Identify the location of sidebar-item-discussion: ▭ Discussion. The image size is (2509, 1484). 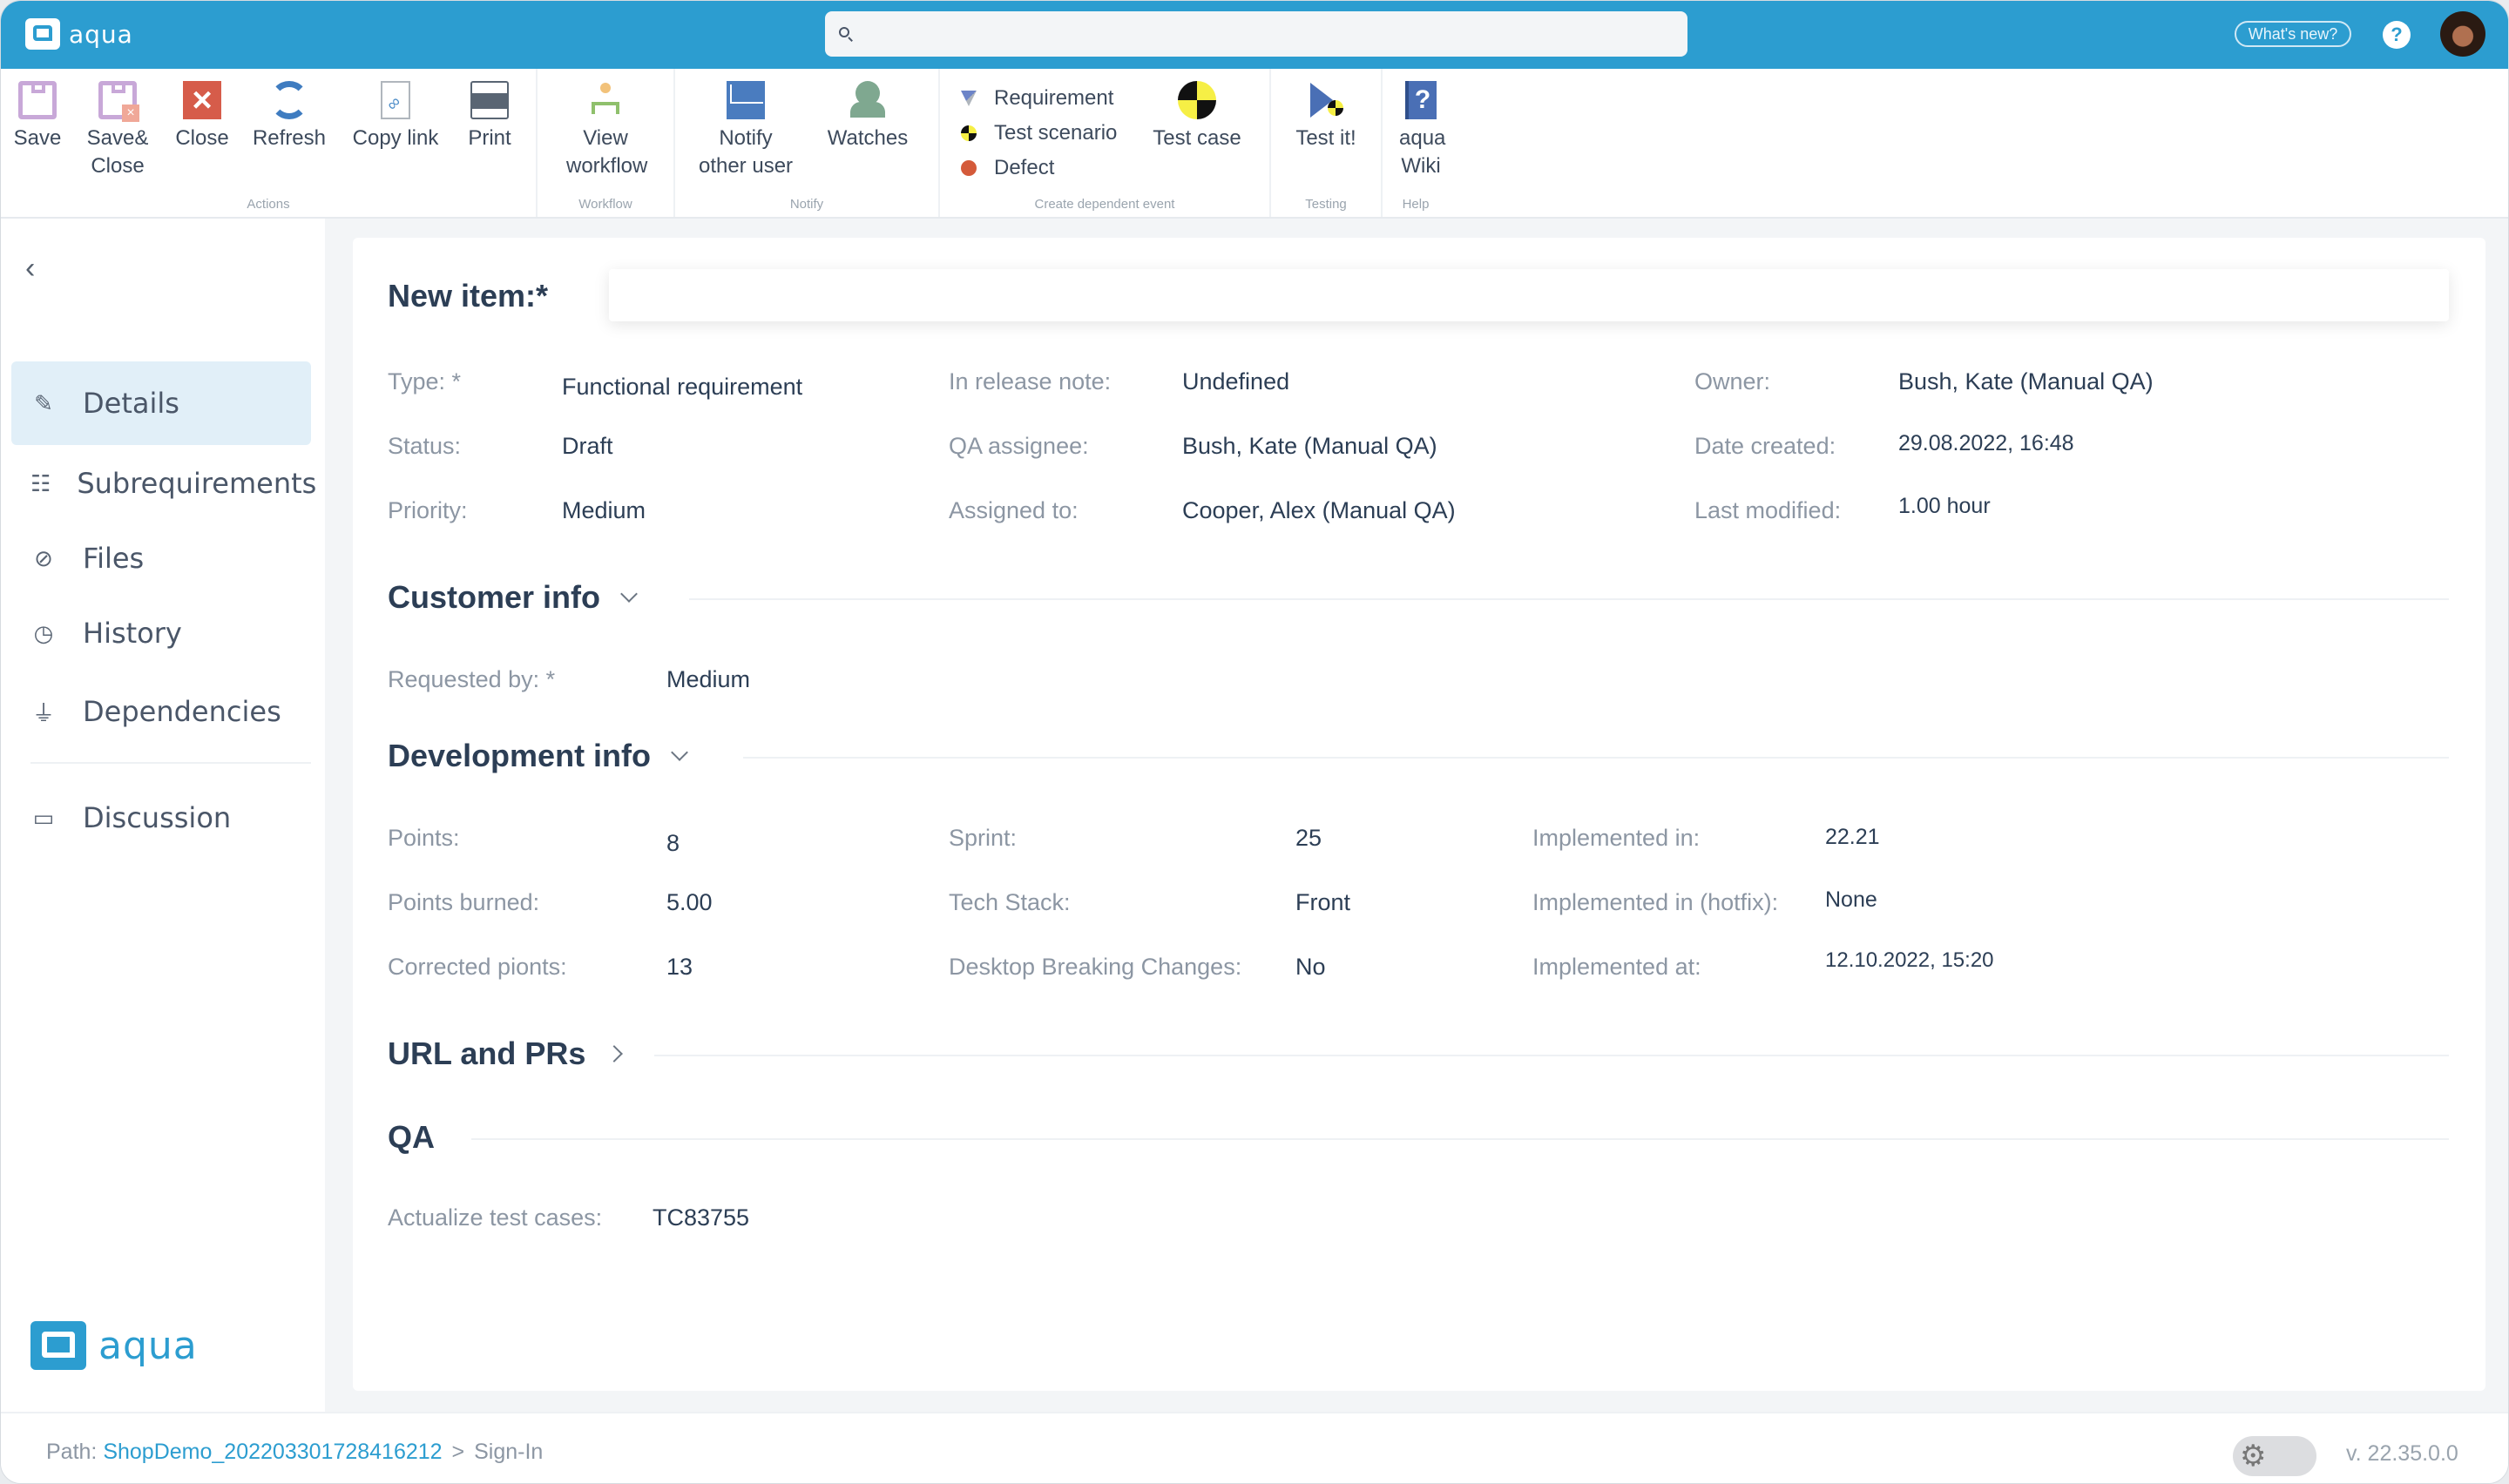
(161, 818).